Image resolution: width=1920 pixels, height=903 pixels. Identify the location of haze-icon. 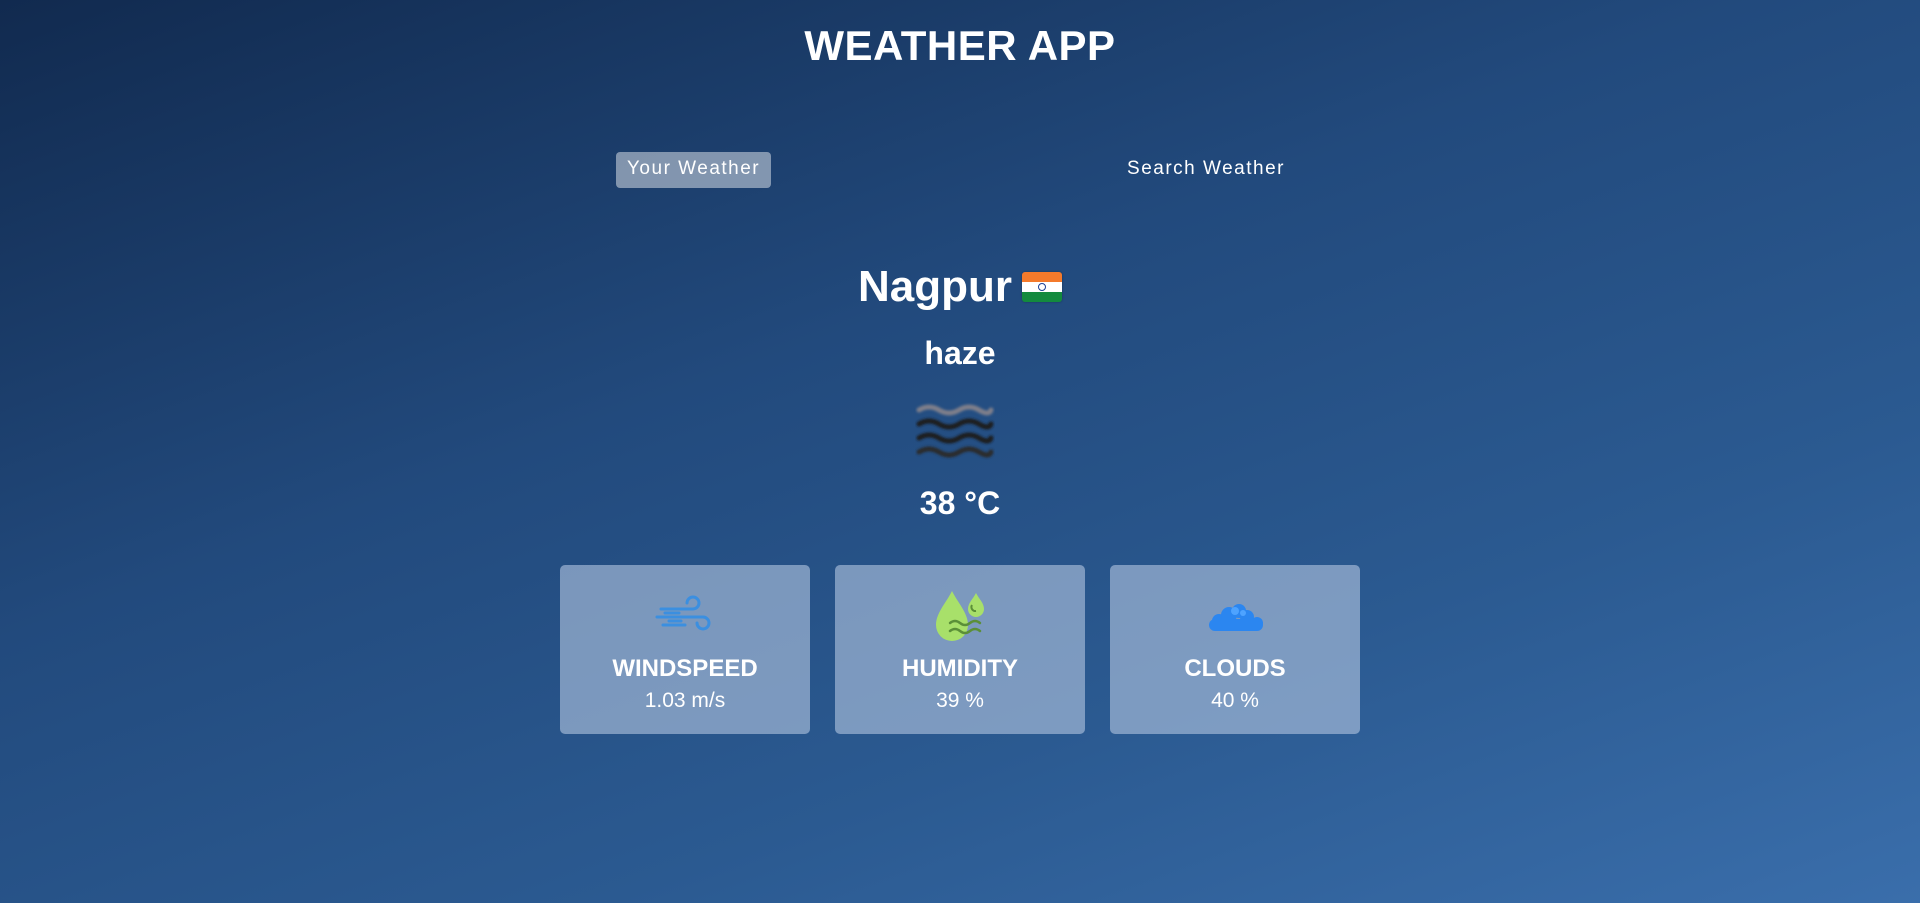
(955, 431).